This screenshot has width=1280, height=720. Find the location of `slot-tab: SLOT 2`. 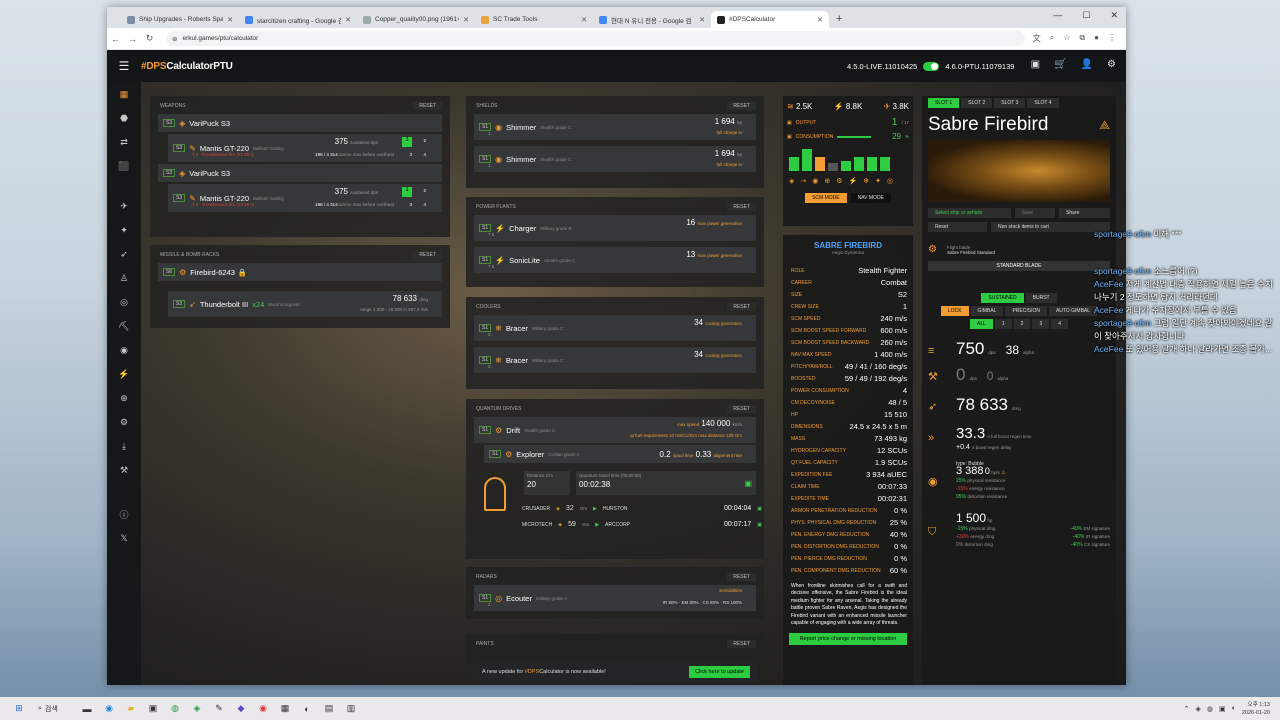

slot-tab: SLOT 2 is located at coordinates (977, 103).